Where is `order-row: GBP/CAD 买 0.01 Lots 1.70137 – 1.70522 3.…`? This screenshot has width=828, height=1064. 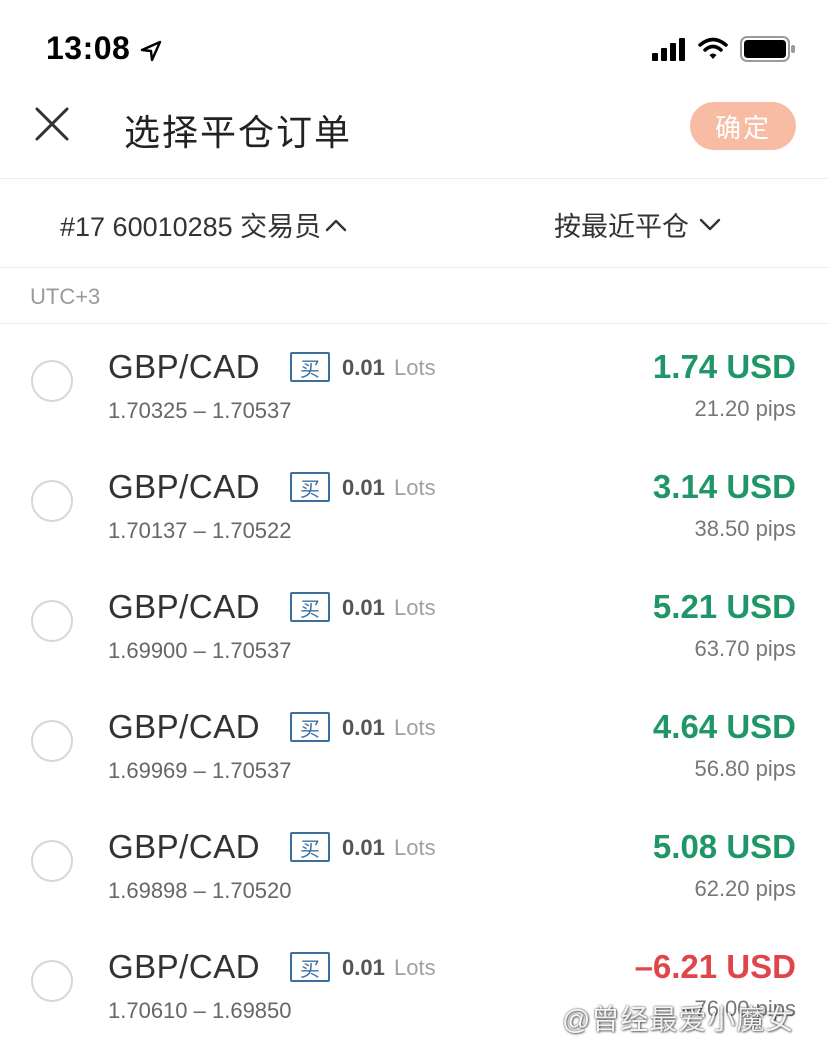 order-row: GBP/CAD 买 0.01 Lots 1.70137 – 1.70522 3.… is located at coordinates (414, 504).